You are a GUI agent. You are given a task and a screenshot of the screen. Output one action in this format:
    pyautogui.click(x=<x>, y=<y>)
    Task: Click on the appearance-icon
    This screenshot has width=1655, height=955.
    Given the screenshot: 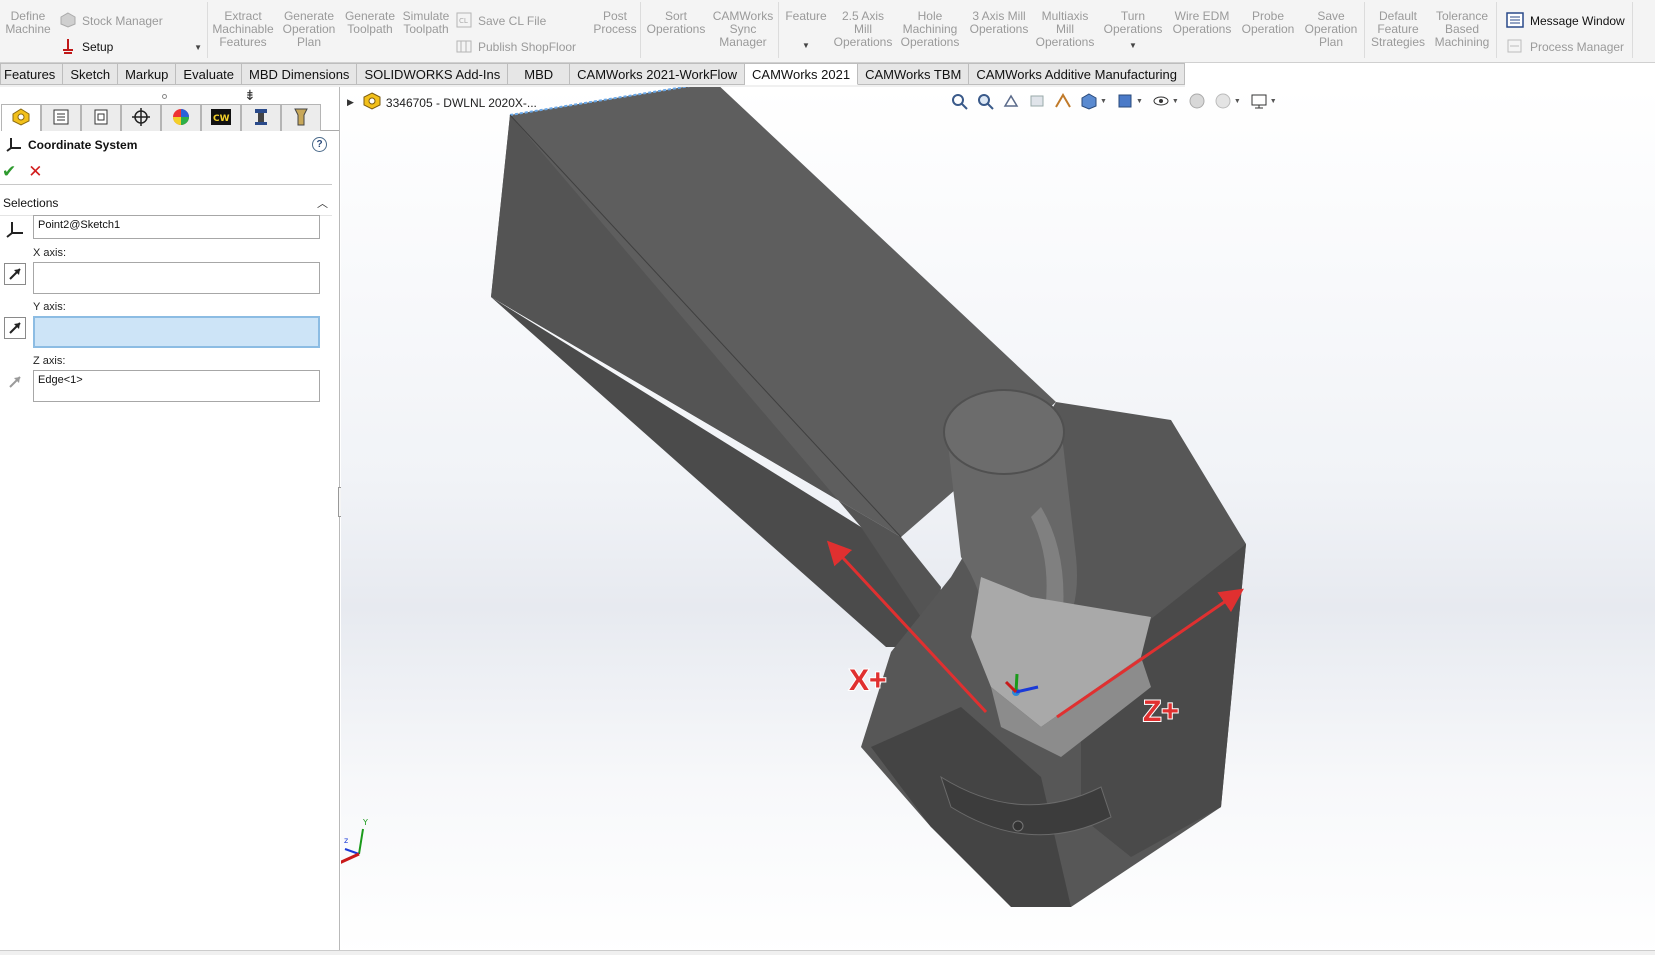 What is the action you would take?
    pyautogui.click(x=181, y=118)
    